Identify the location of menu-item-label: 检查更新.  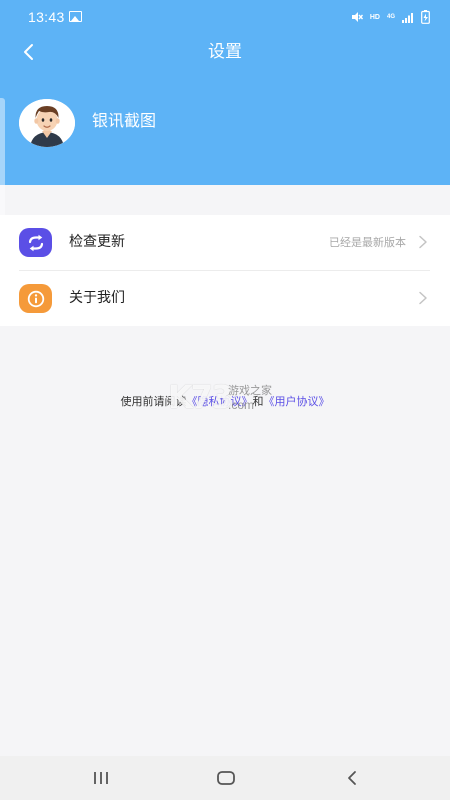
(97, 242).